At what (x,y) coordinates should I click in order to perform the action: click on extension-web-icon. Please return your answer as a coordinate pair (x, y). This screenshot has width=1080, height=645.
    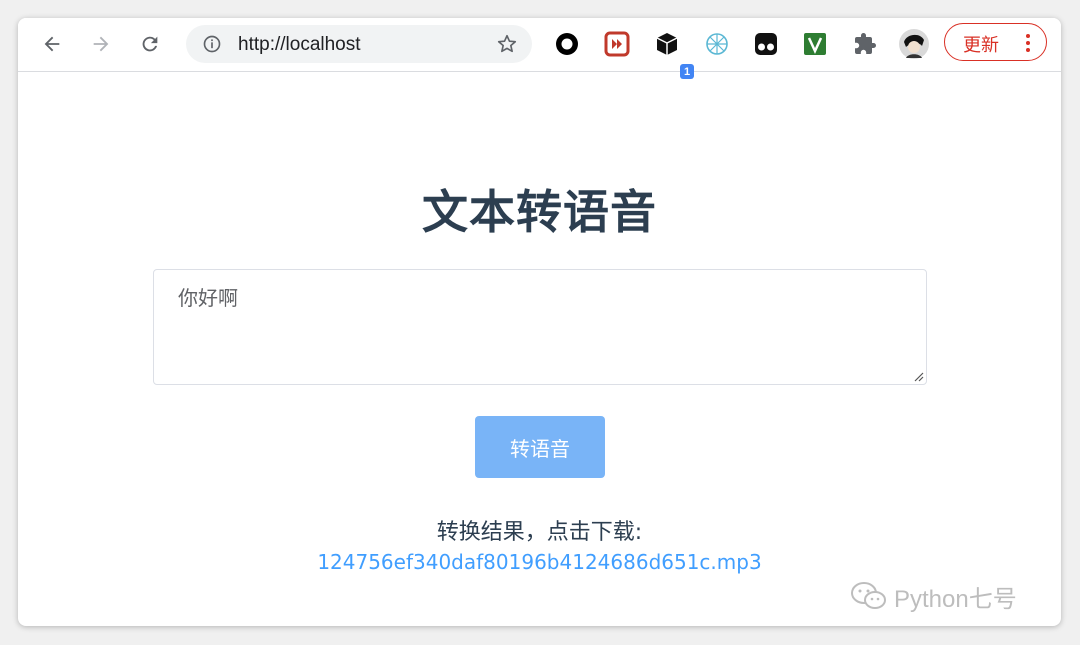
    Looking at the image, I should click on (717, 44).